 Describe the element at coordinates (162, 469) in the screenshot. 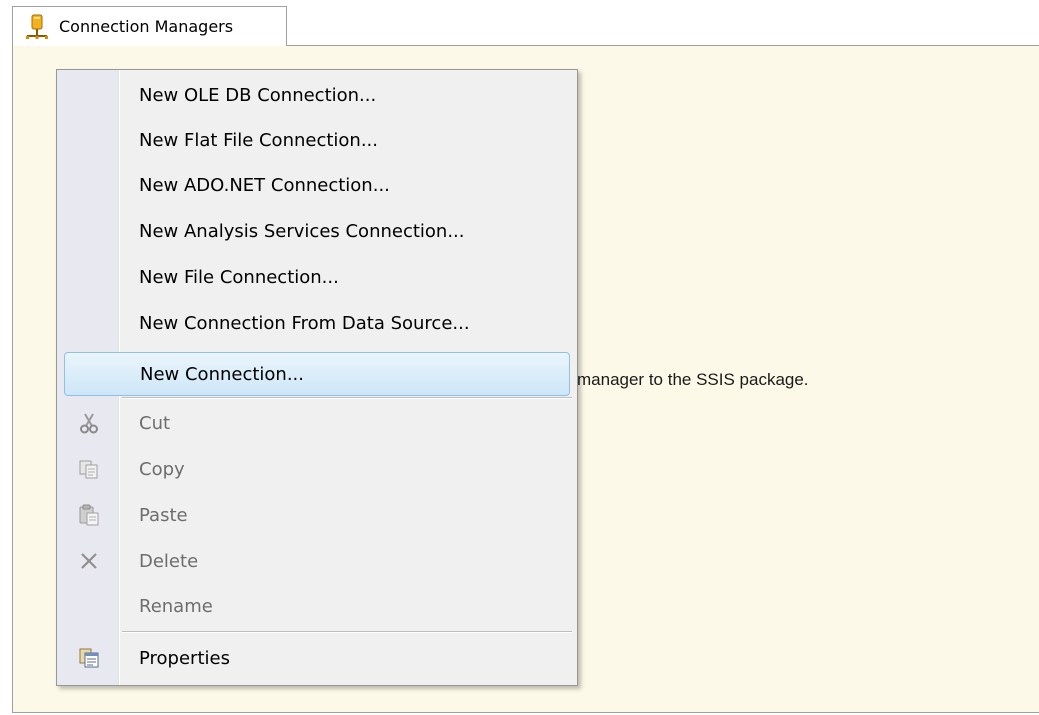

I see `menu-item-label: Copy` at that location.